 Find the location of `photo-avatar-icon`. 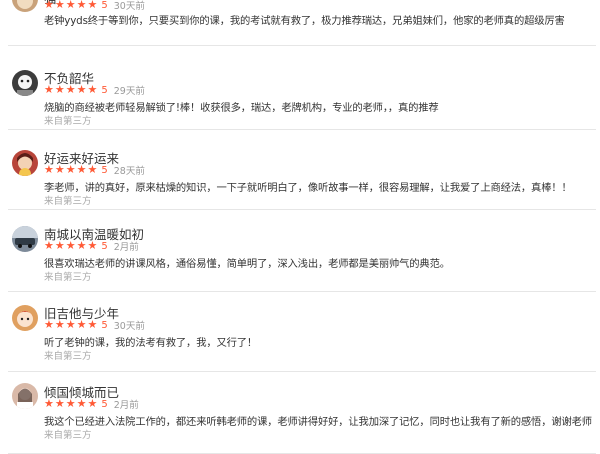

photo-avatar-icon is located at coordinates (25, 396).